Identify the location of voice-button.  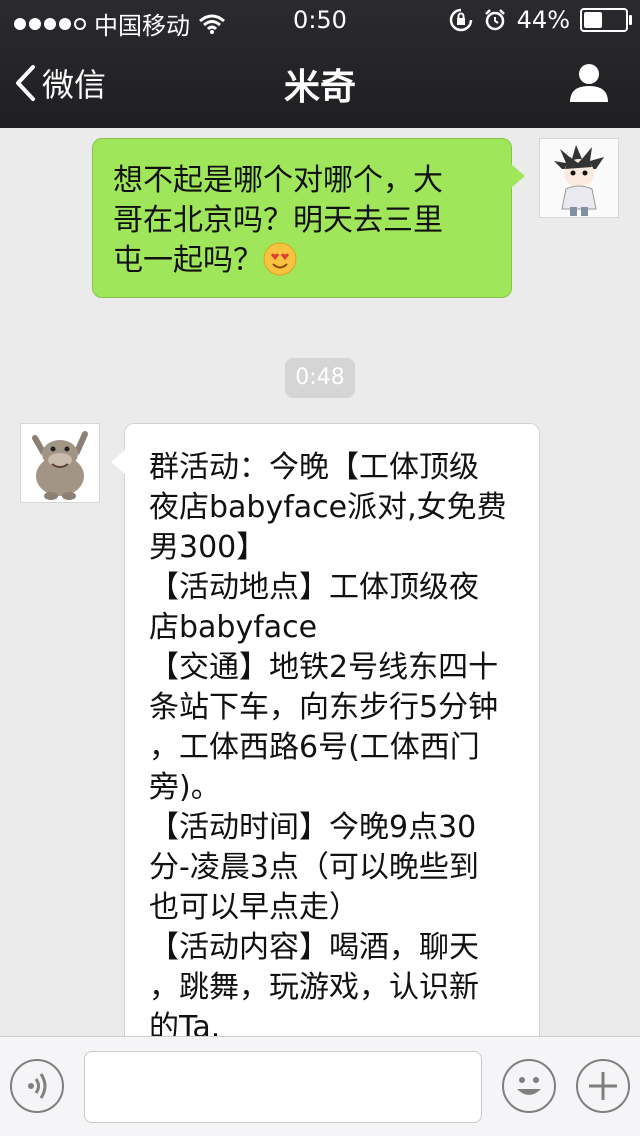
(37, 1086).